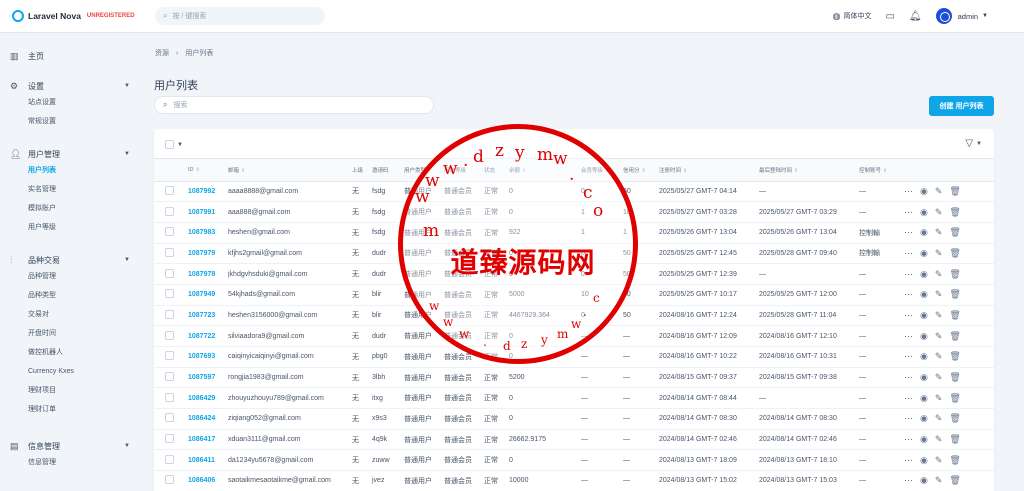 This screenshot has height=491, width=1024. What do you see at coordinates (79, 333) in the screenshot?
I see `sidebar-item-open-times: 开盘时间` at bounding box center [79, 333].